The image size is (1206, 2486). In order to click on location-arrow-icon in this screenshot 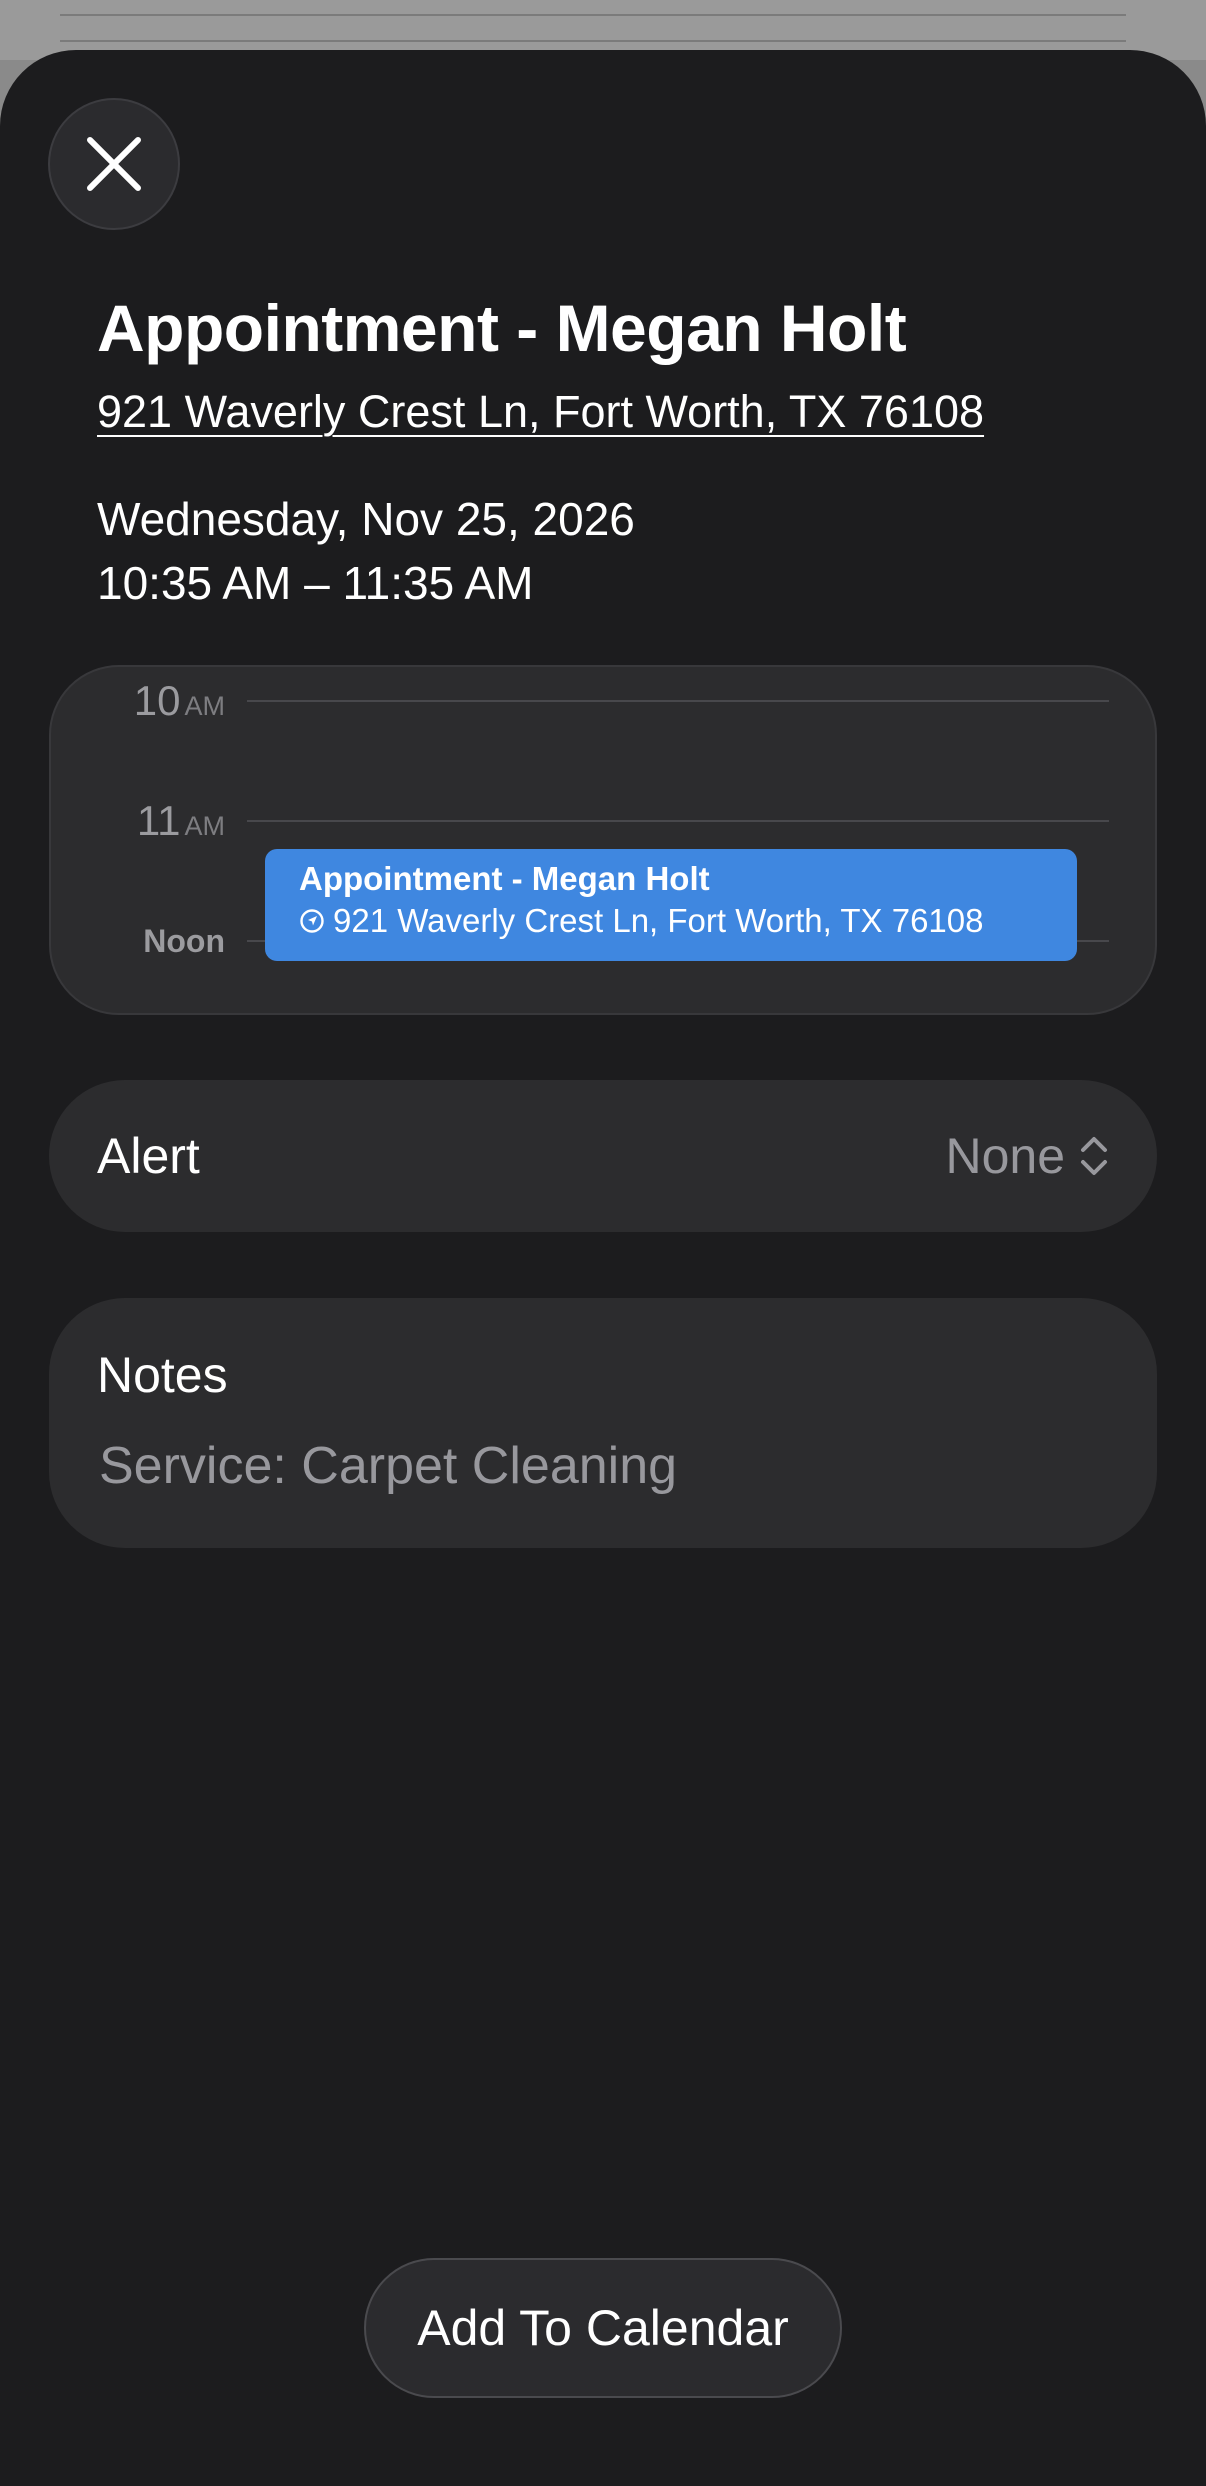, I will do `click(312, 921)`.